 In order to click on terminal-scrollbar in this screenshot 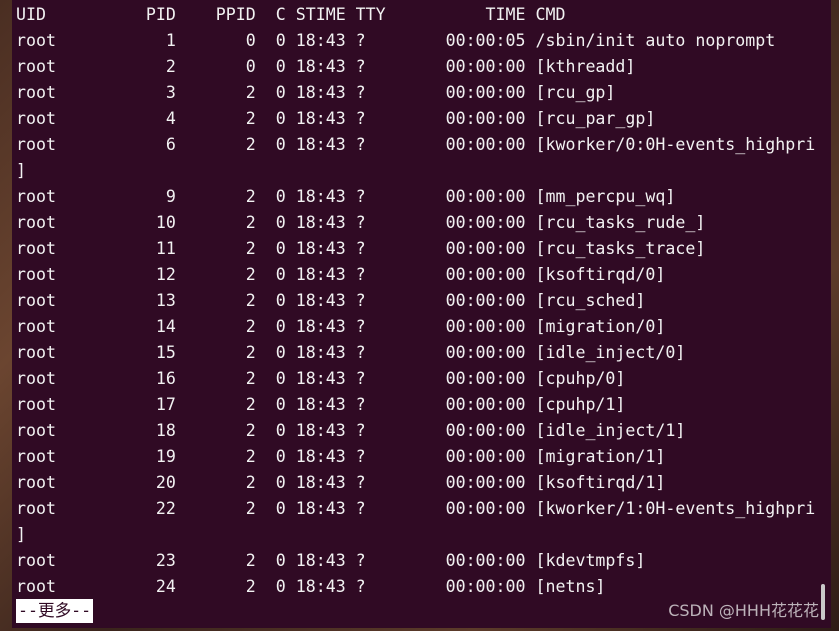, I will do `click(823, 602)`.